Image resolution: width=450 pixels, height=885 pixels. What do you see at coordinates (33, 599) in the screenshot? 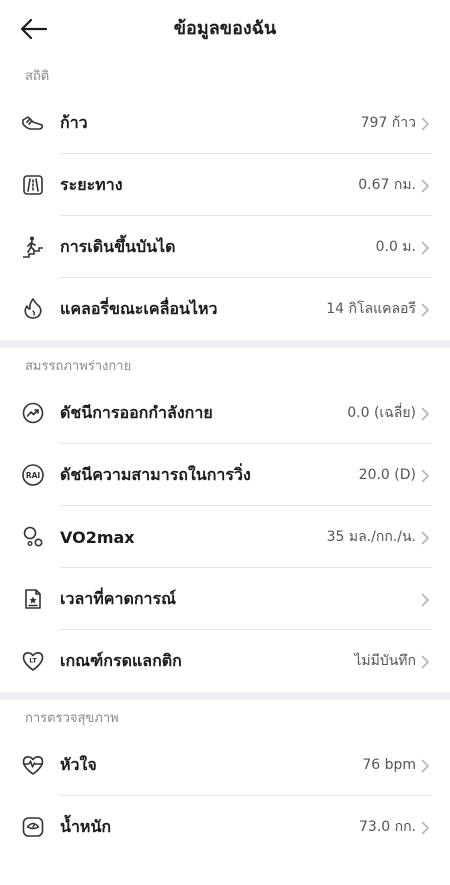
I see `document-star-icon` at bounding box center [33, 599].